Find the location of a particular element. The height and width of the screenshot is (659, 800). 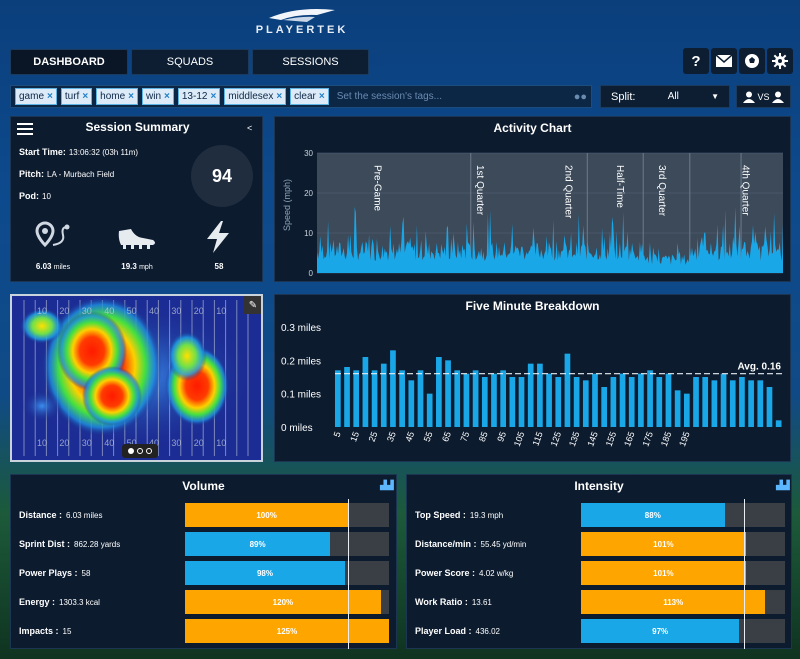

metric-label: Power Plays :58 is located at coordinates (98, 573).